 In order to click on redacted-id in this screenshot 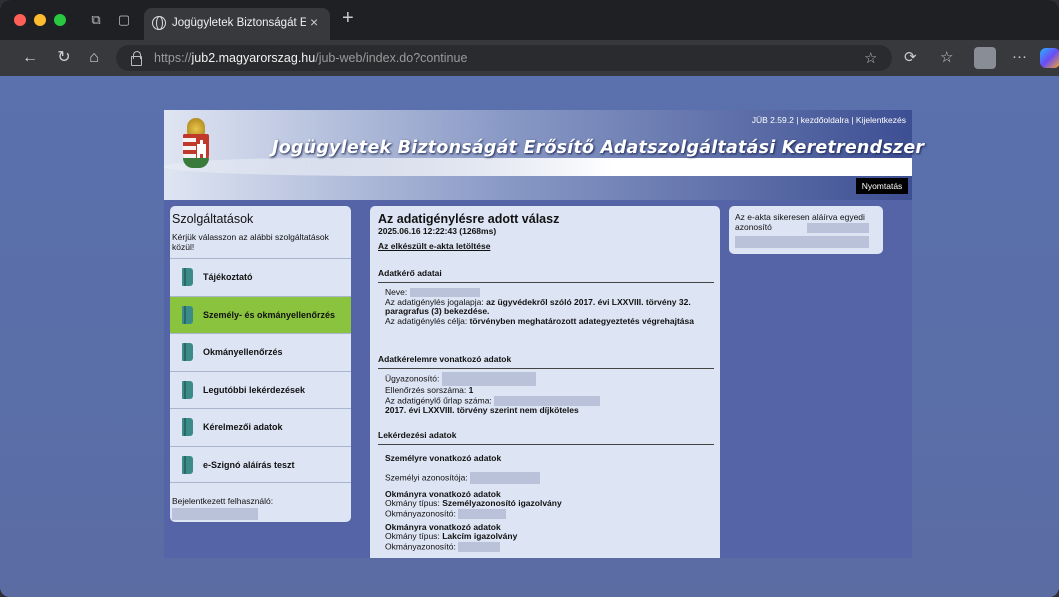, I will do `click(838, 228)`.